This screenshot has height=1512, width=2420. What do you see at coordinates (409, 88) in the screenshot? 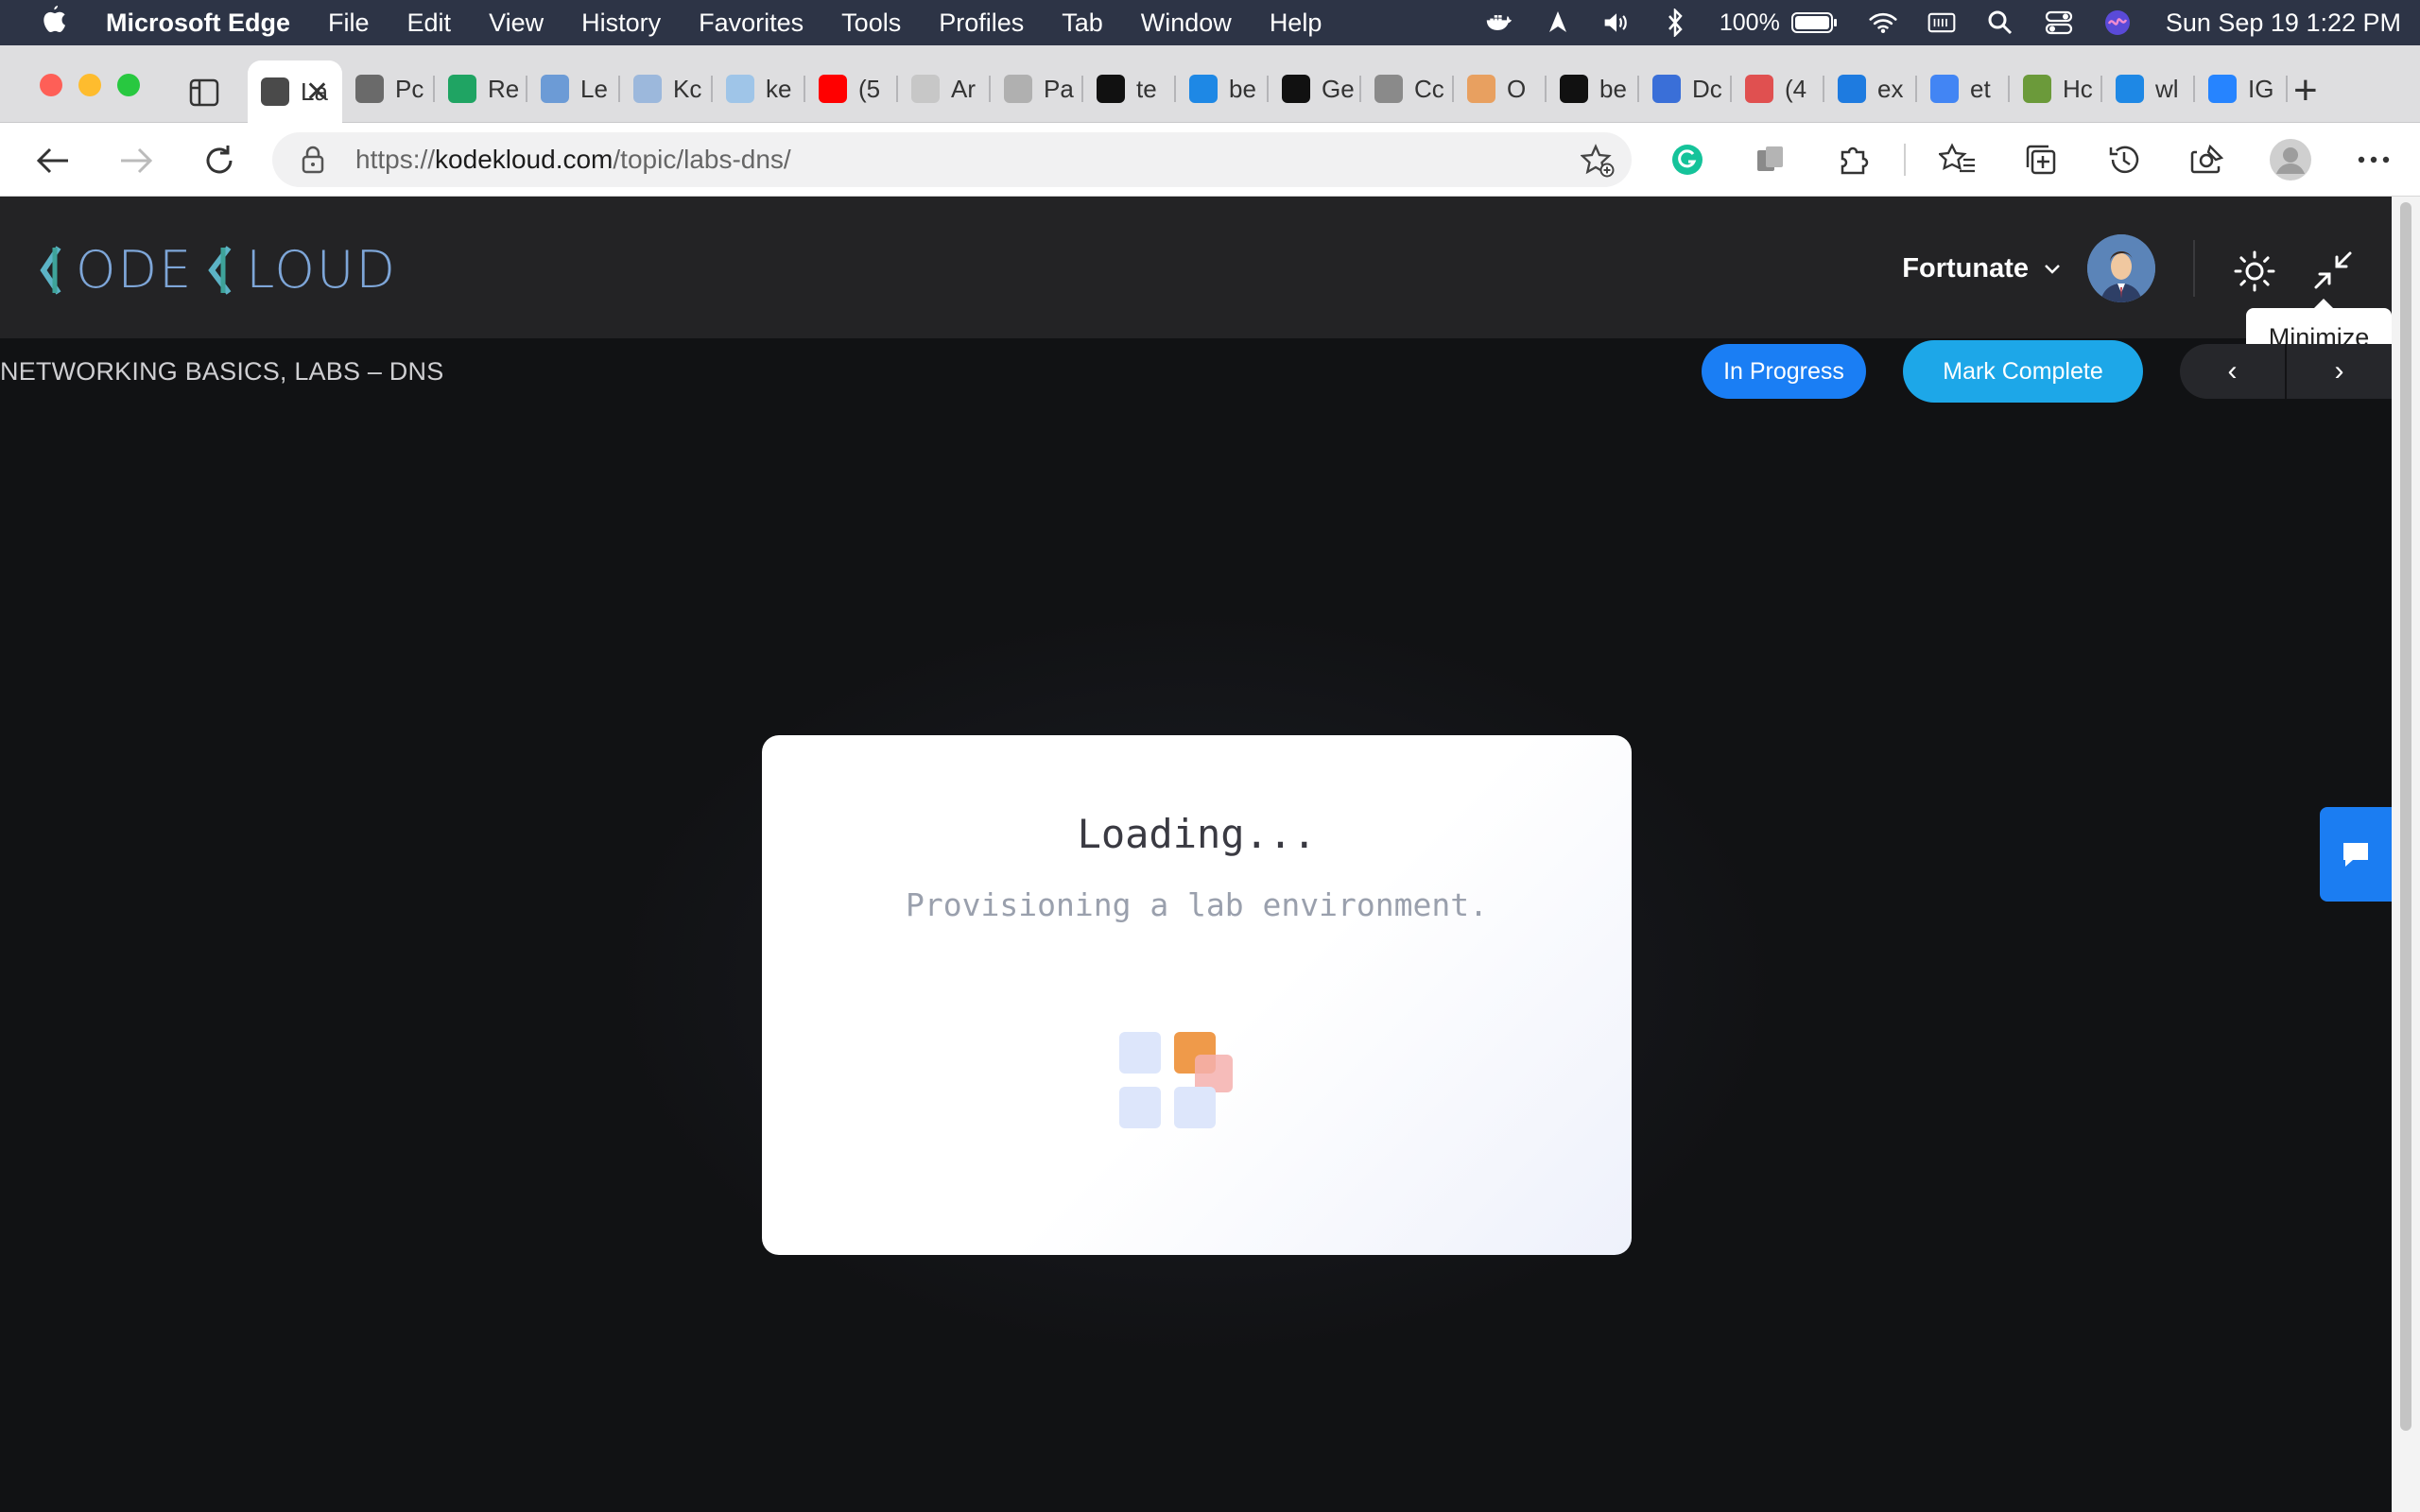
I see `tab-label: Pc` at bounding box center [409, 88].